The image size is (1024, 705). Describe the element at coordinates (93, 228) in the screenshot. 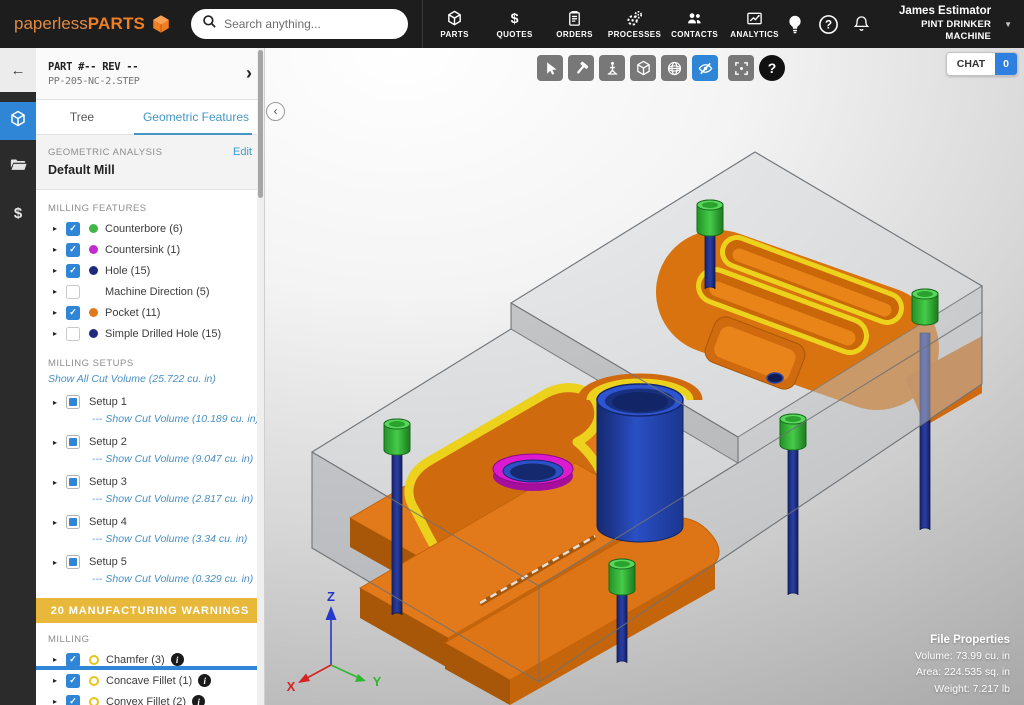

I see `feature-color-dot` at that location.